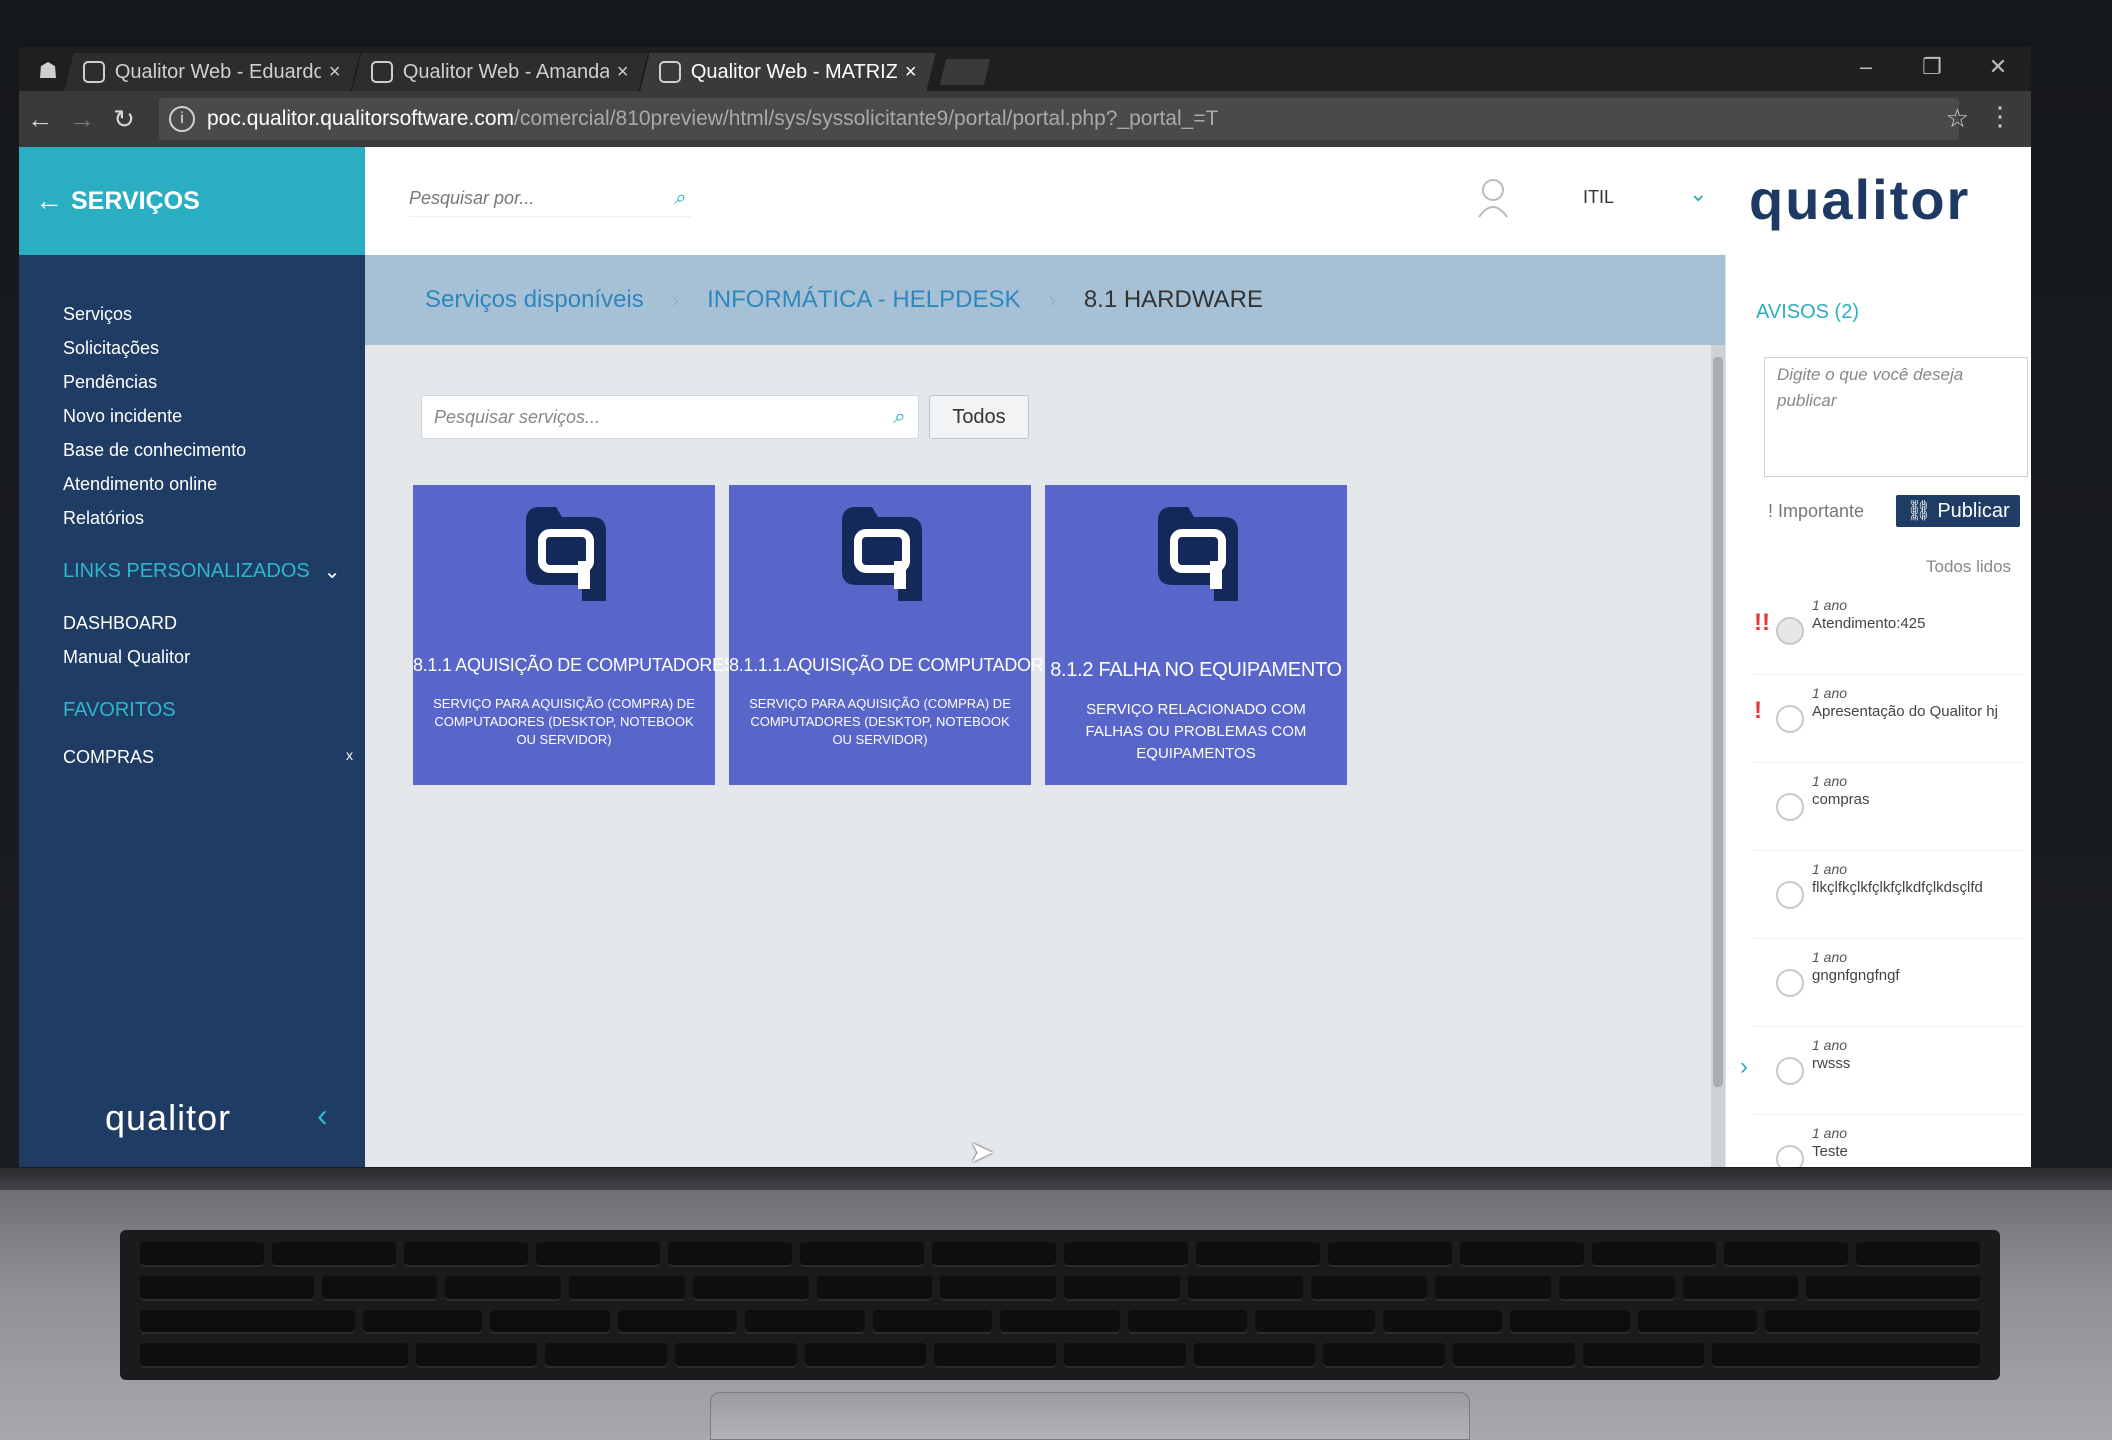 This screenshot has width=2112, height=1440. What do you see at coordinates (154, 314) in the screenshot?
I see `sidebar-item-servicos: Serviços` at bounding box center [154, 314].